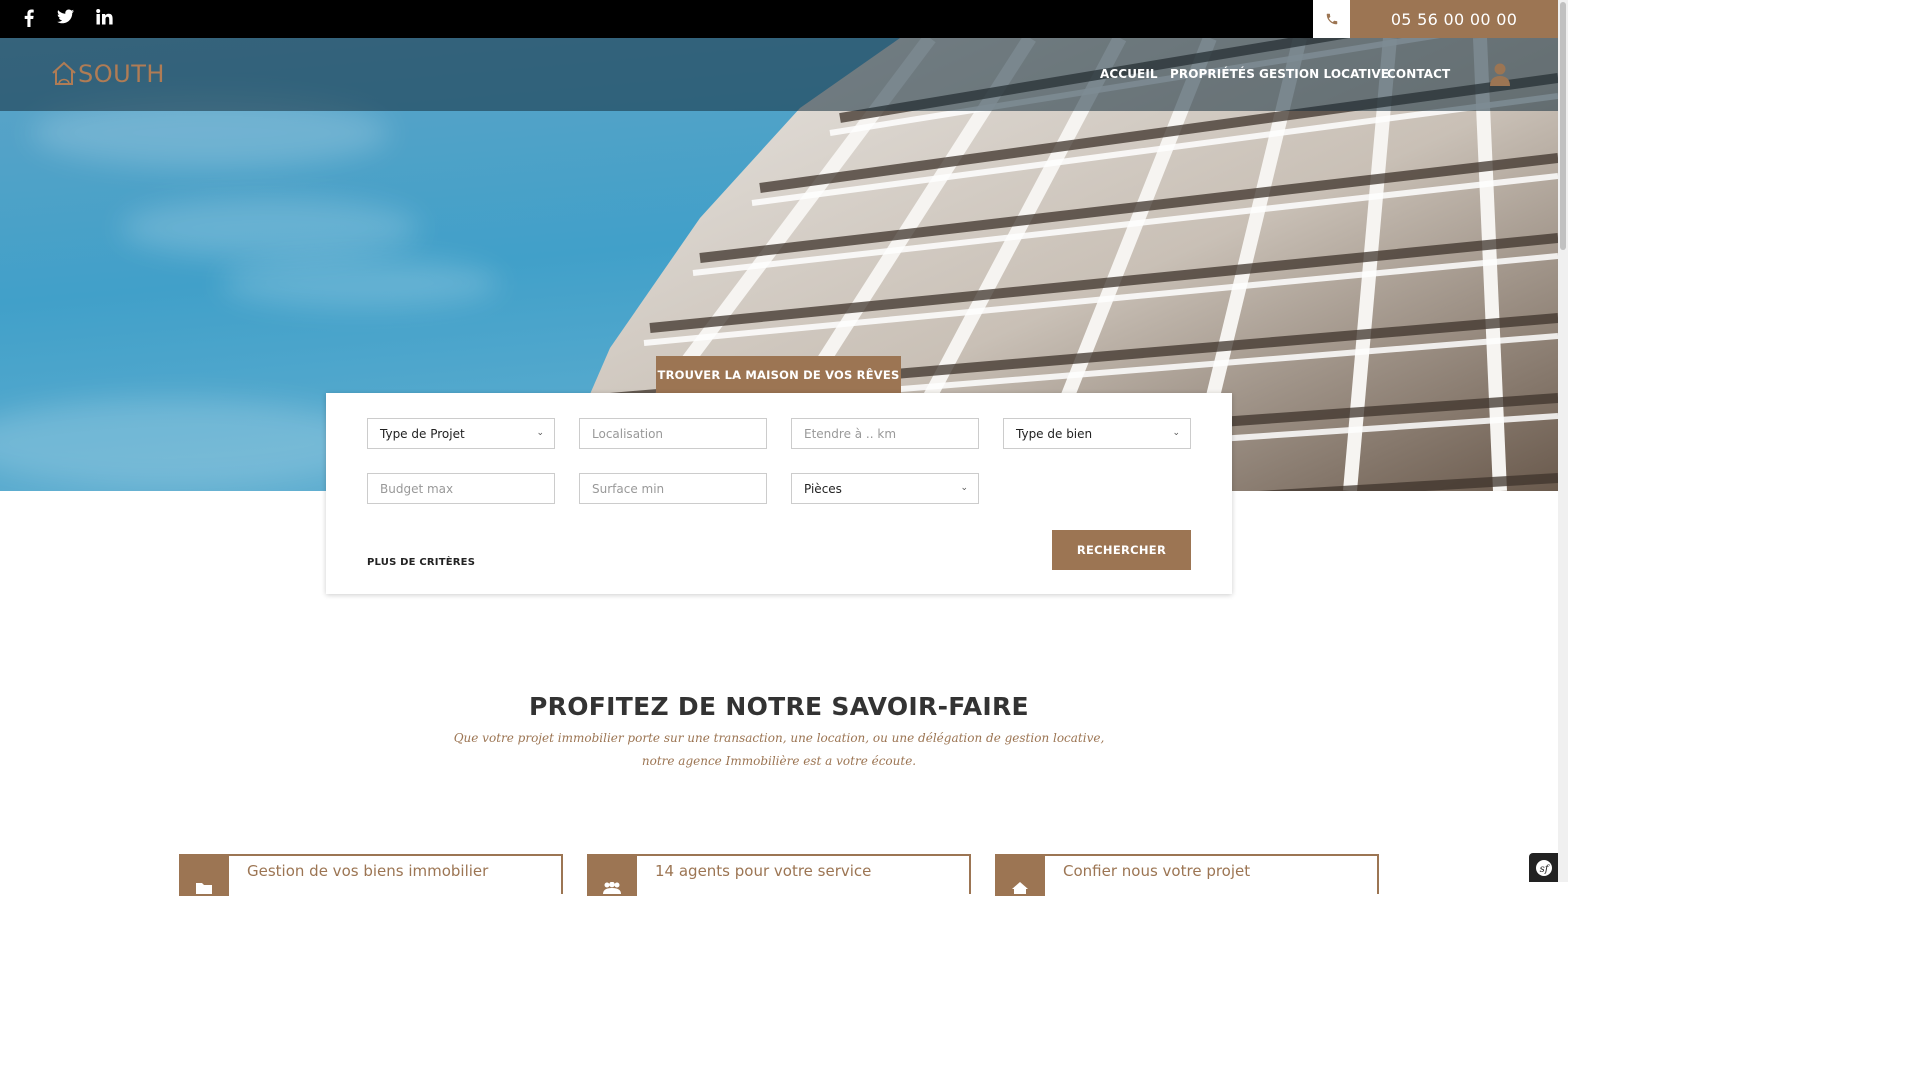  Describe the element at coordinates (368, 871) in the screenshot. I see `feature-label: Gestion de vos biens immobilier` at that location.